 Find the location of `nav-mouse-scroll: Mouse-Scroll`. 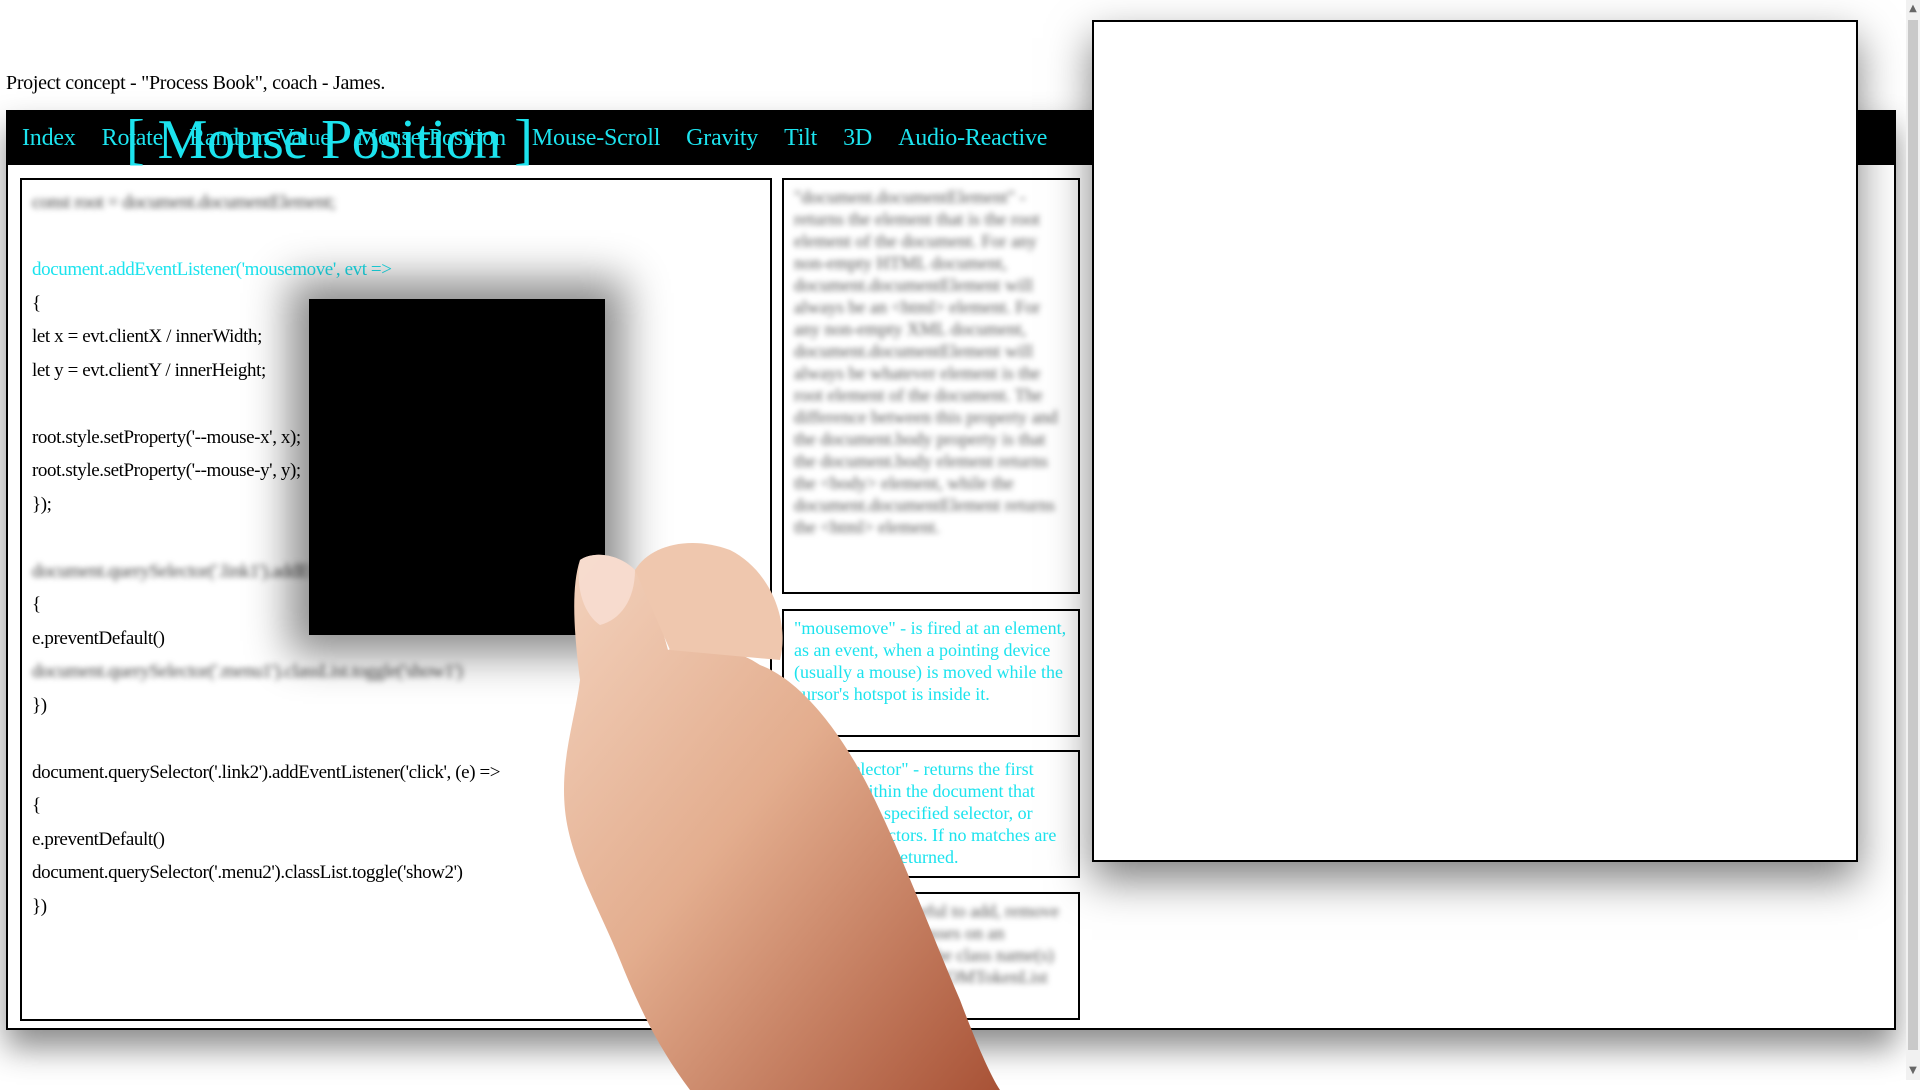

nav-mouse-scroll: Mouse-Scroll is located at coordinates (596, 138).